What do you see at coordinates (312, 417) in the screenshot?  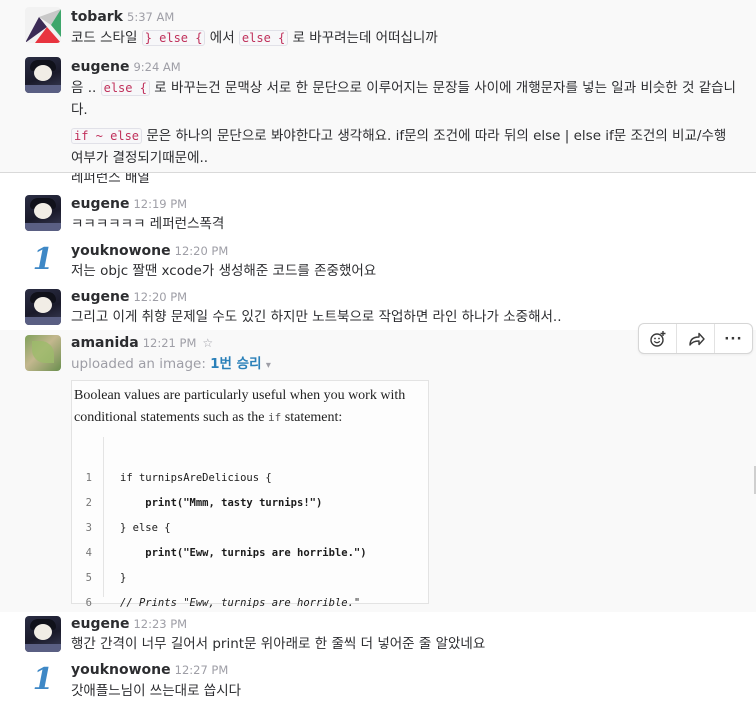 I see `preview-text: statement:` at bounding box center [312, 417].